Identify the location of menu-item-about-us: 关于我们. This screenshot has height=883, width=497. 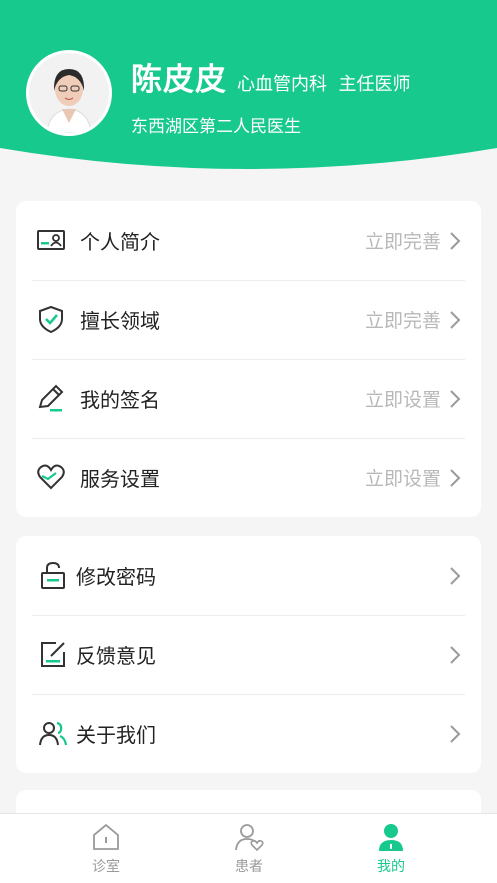
(248, 733).